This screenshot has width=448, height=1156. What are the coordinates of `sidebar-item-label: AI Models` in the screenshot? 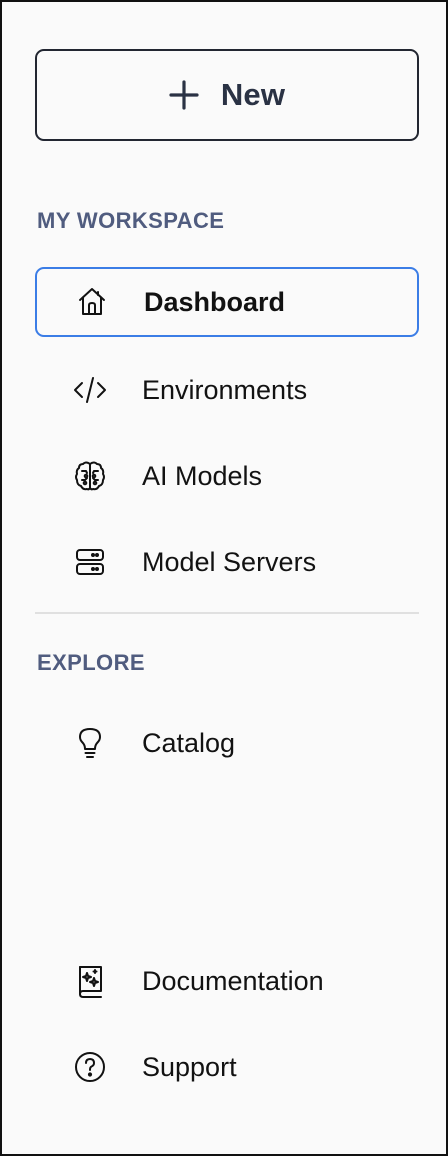 It's located at (202, 475).